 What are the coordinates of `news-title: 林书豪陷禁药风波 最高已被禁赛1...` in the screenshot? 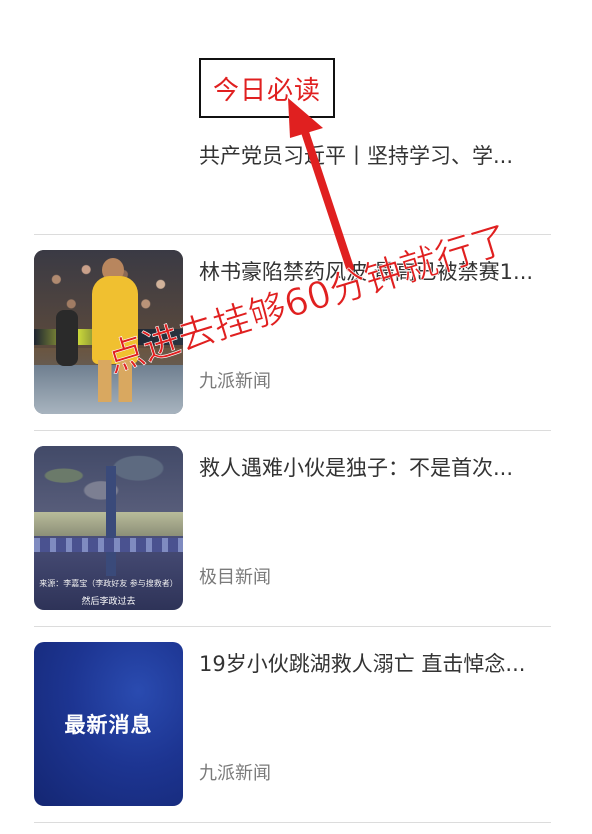 It's located at (375, 271).